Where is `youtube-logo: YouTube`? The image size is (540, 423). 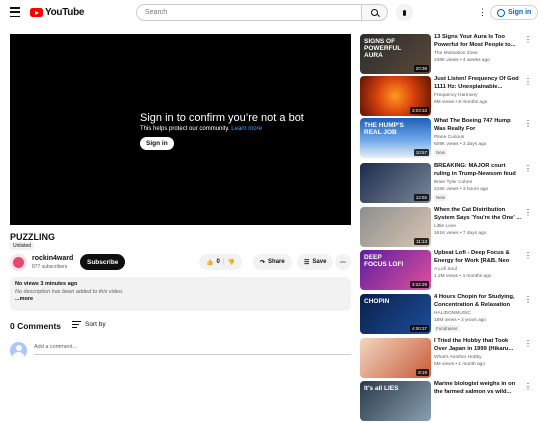
youtube-logo: YouTube is located at coordinates (57, 12).